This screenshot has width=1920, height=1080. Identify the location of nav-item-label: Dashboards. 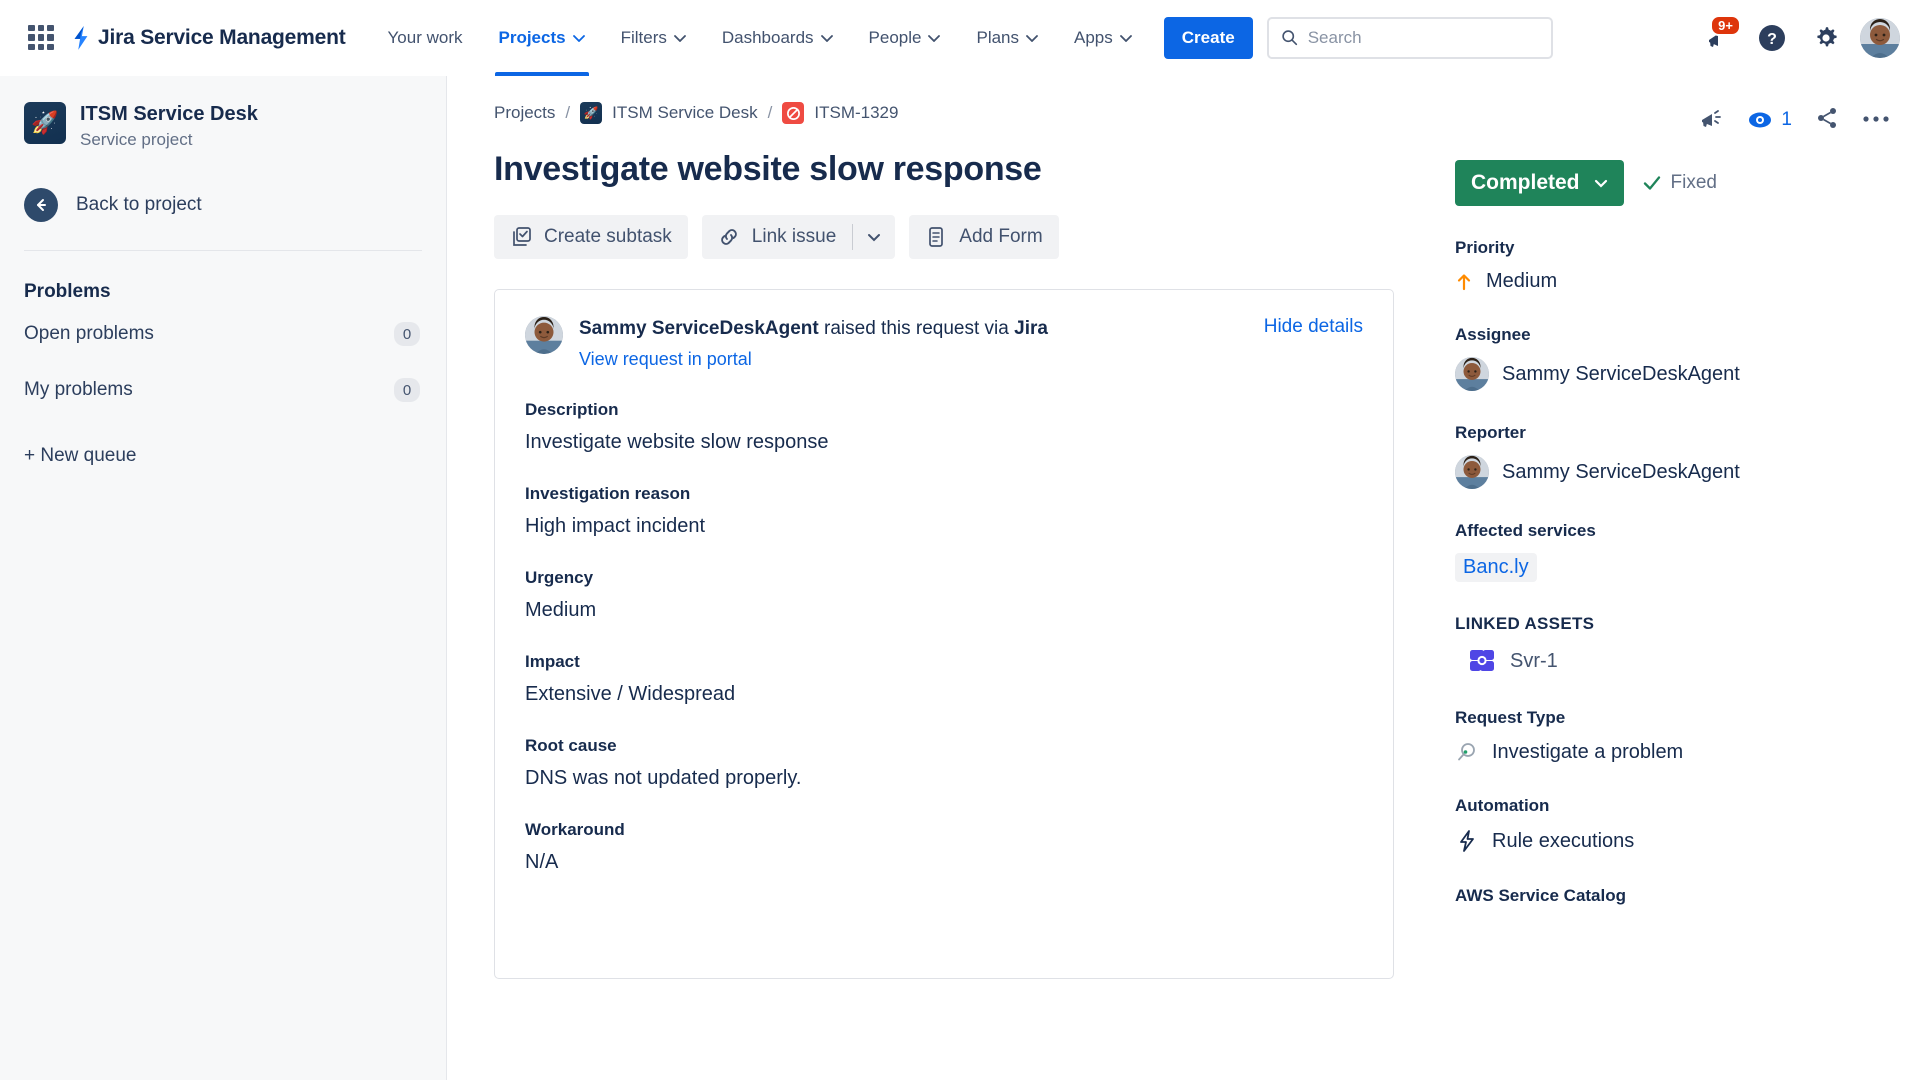
(767, 37).